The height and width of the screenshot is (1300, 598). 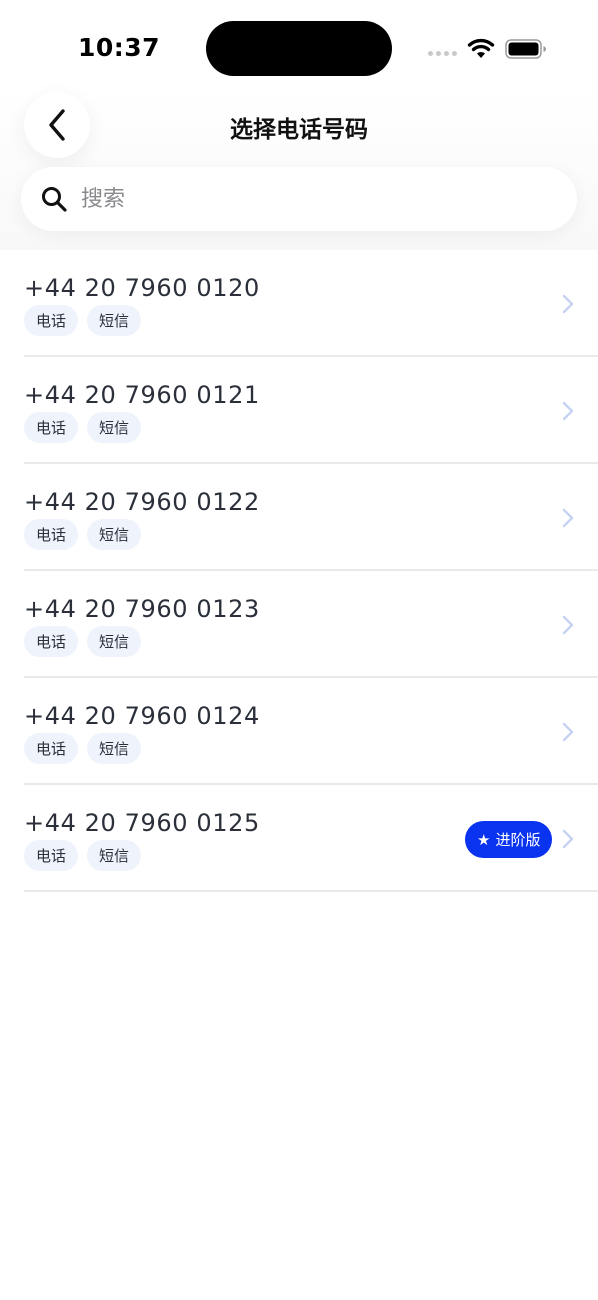 What do you see at coordinates (525, 49) in the screenshot?
I see `battery-icon` at bounding box center [525, 49].